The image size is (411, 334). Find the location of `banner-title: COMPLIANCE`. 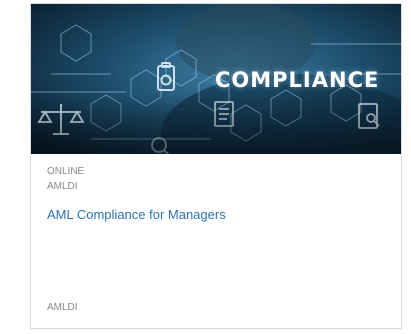

banner-title: COMPLIANCE is located at coordinates (297, 80).